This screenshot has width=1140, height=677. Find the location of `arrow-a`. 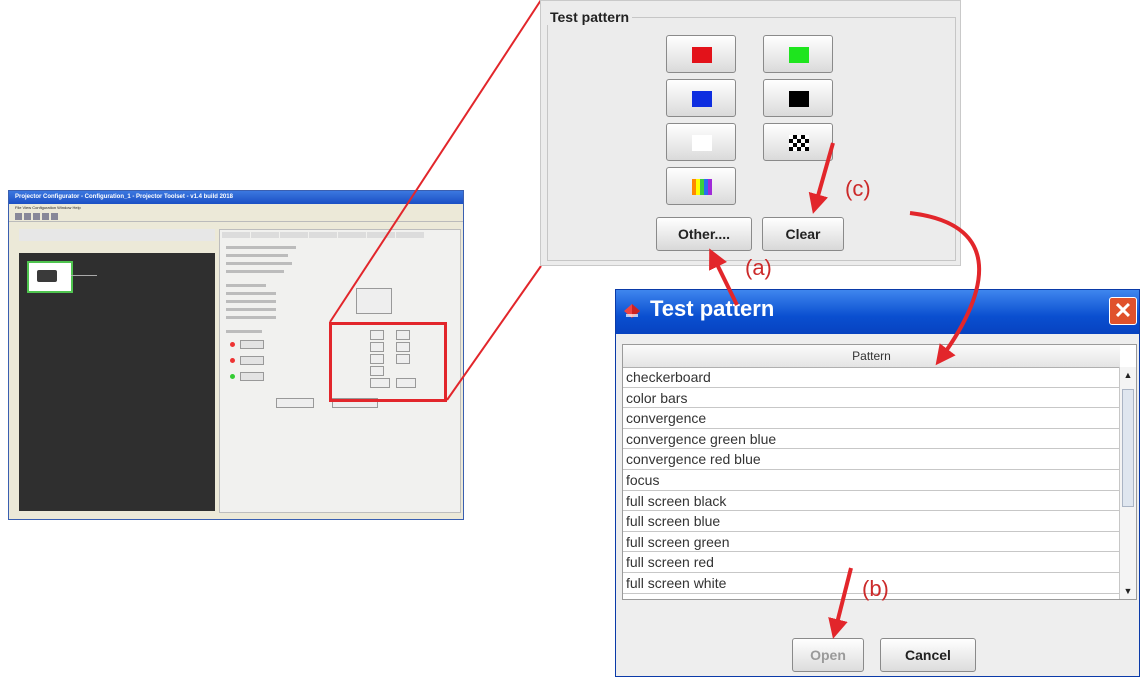

arrow-a is located at coordinates (724, 277).